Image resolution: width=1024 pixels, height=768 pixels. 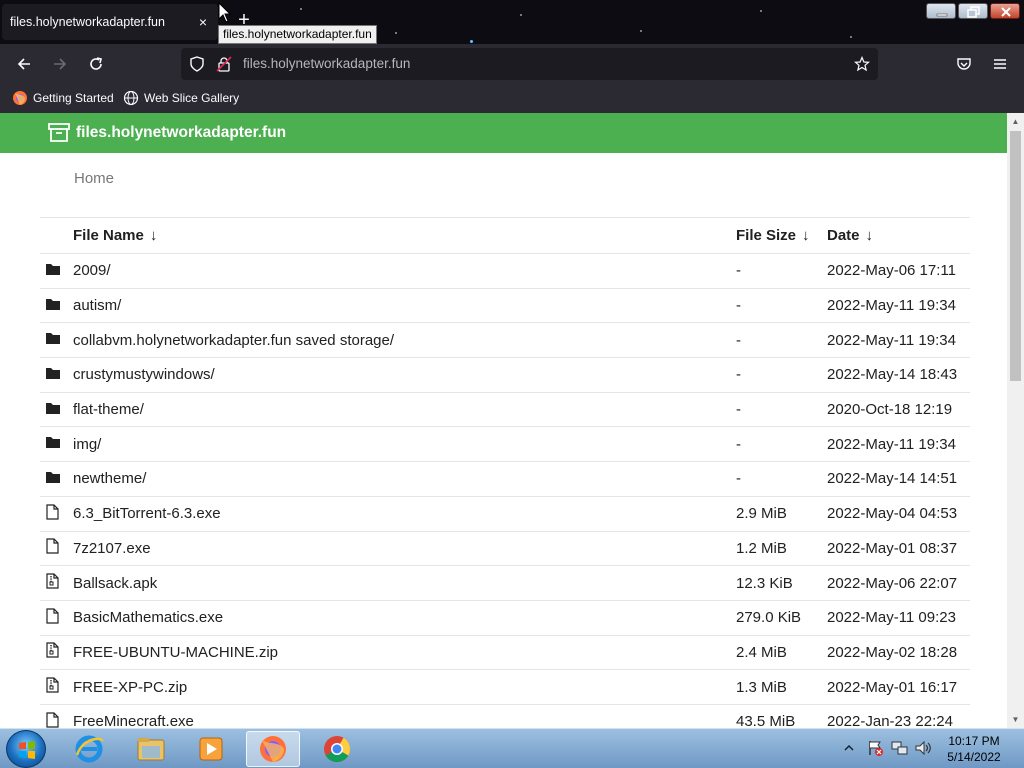 I want to click on window-minimize-button, so click(x=941, y=11).